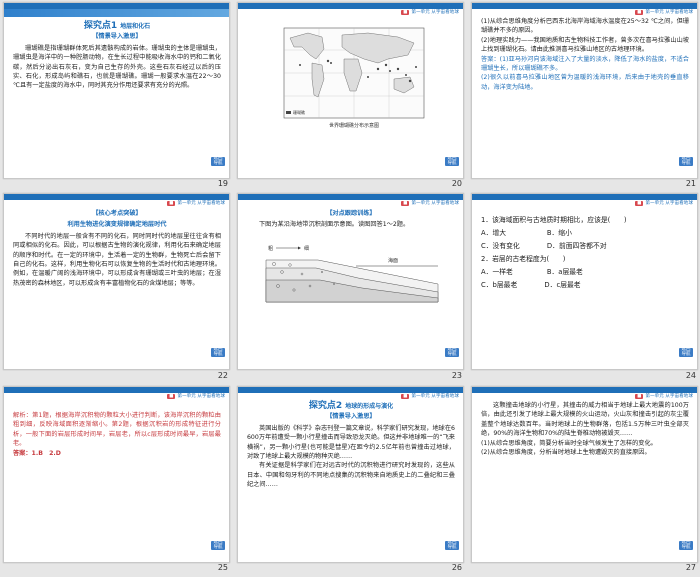  Describe the element at coordinates (222, 183) in the screenshot. I see `slide-number: 19` at that location.